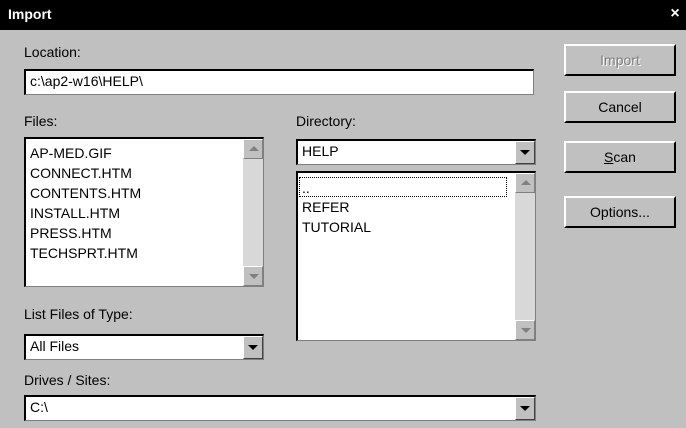  What do you see at coordinates (620, 107) in the screenshot?
I see `cancel-button: Cancel` at bounding box center [620, 107].